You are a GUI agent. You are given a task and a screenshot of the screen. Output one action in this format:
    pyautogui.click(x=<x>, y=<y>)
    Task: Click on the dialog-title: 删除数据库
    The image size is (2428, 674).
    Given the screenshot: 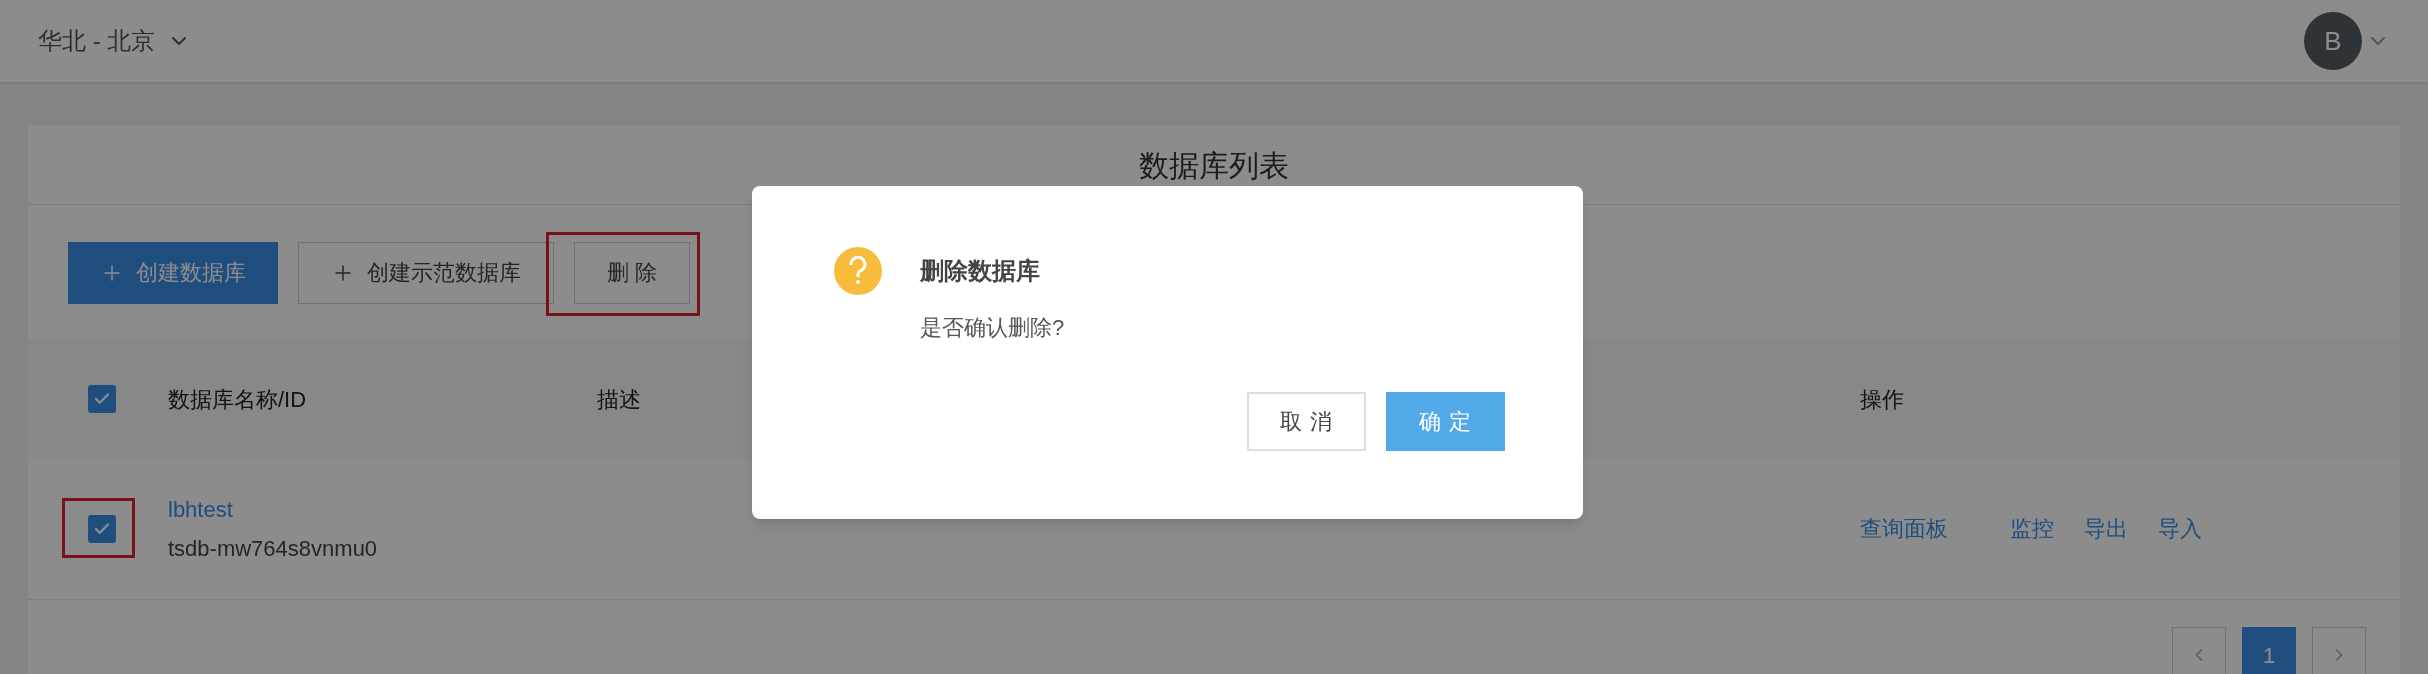 What is the action you would take?
    pyautogui.click(x=980, y=271)
    